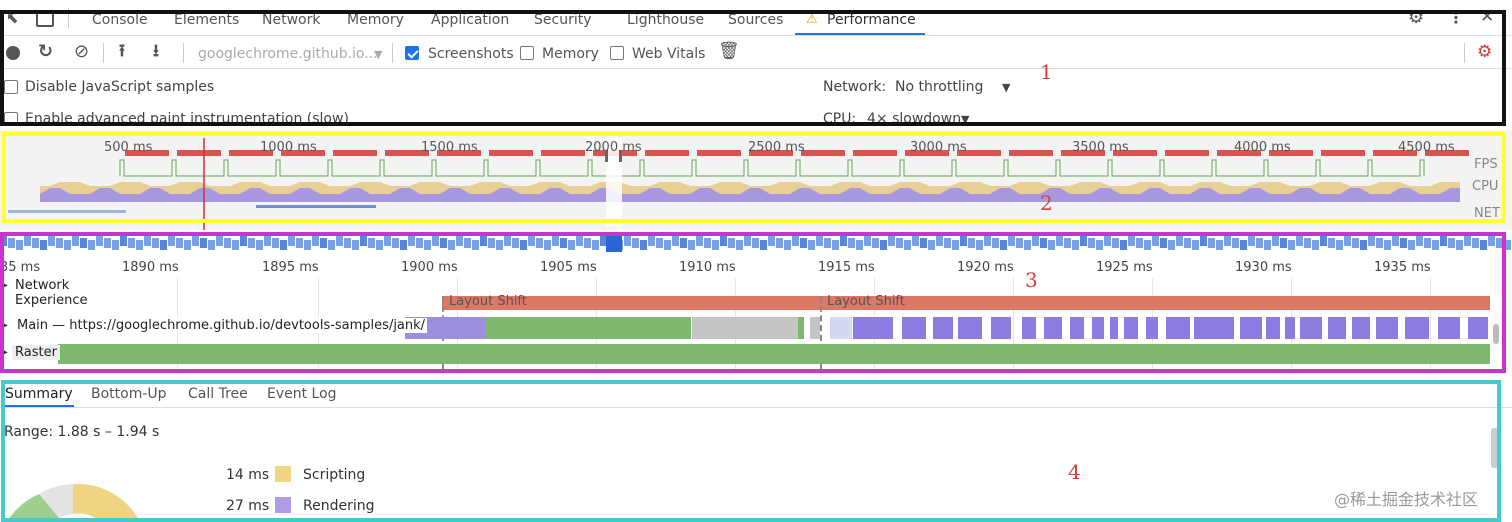 Image resolution: width=1512 pixels, height=522 pixels. I want to click on annotation-number-1: 1, so click(1046, 72).